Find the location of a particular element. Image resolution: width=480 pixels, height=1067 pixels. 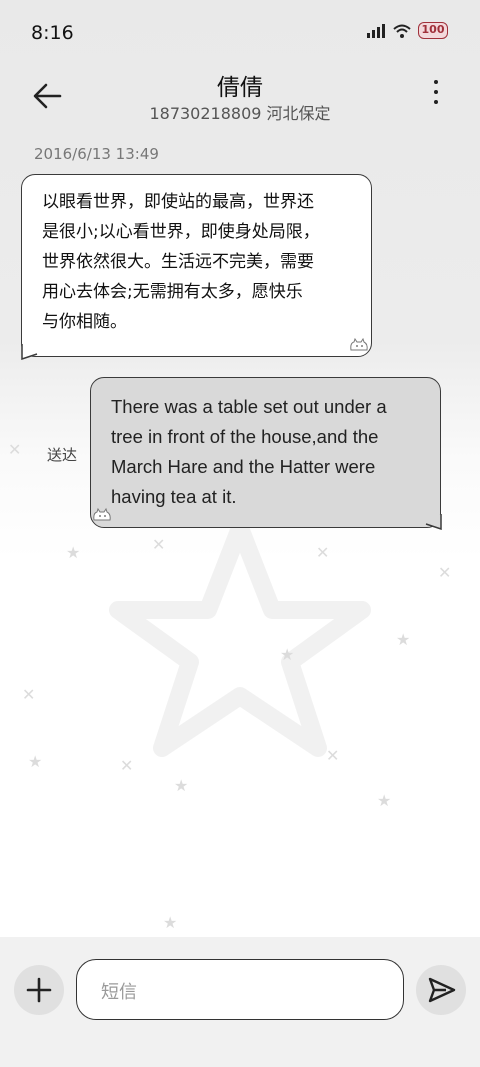

compose-bar: 短信 is located at coordinates (240, 1002).